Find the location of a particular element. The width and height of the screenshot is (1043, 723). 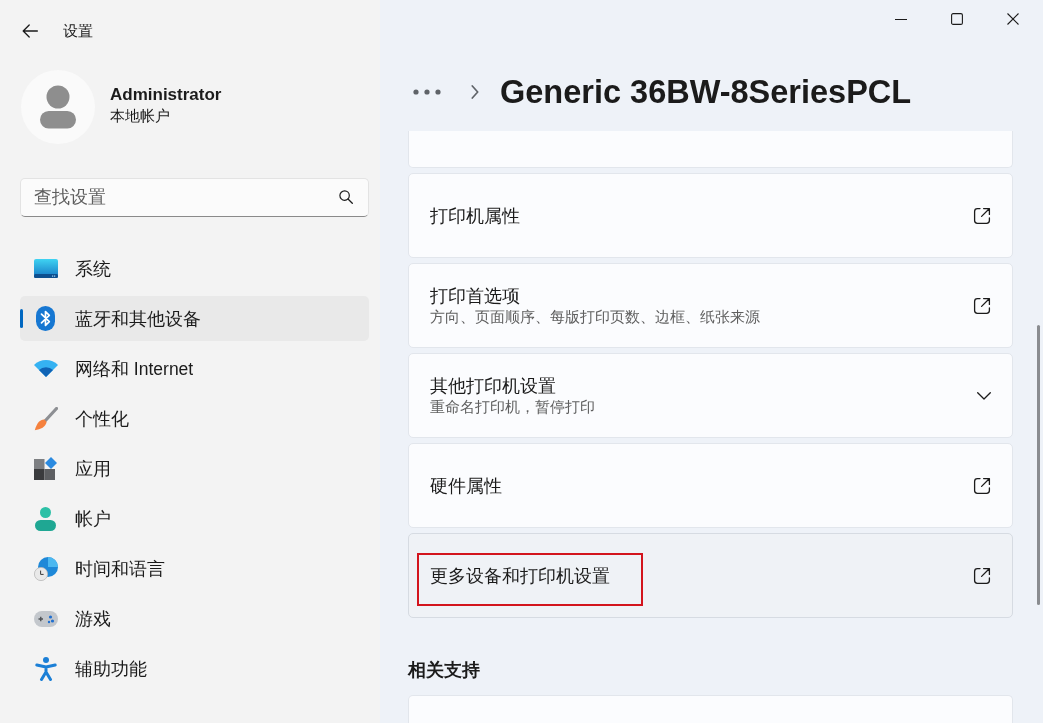

window-title: 设置 is located at coordinates (78, 31).